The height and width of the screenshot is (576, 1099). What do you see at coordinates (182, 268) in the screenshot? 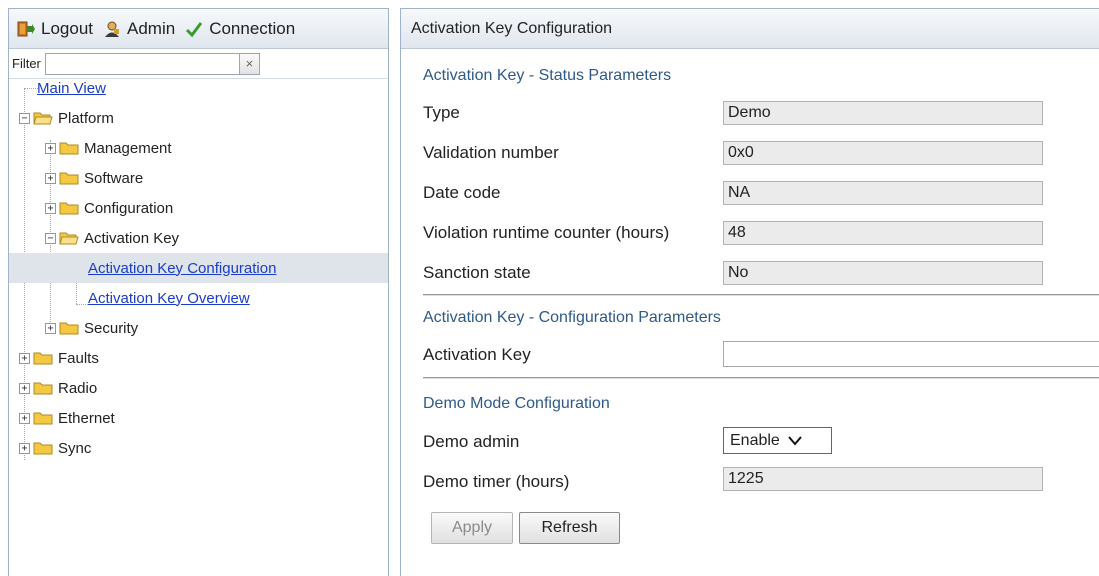
I see `activation-key-configuration-link: Activation Key Configuration` at bounding box center [182, 268].